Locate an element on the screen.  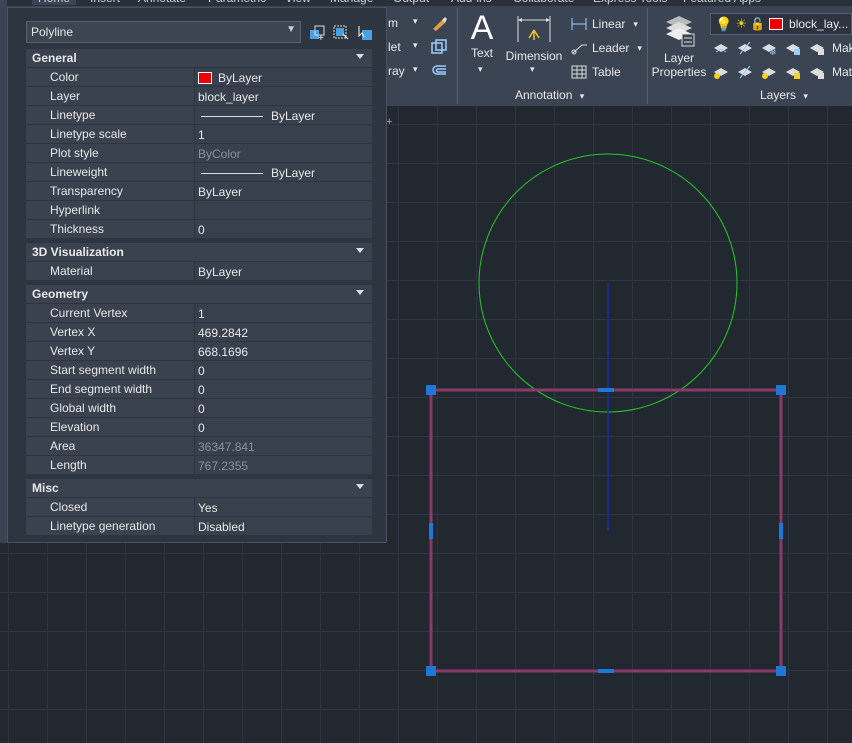
property-row: Start segment width 0 is located at coordinates (199, 370).